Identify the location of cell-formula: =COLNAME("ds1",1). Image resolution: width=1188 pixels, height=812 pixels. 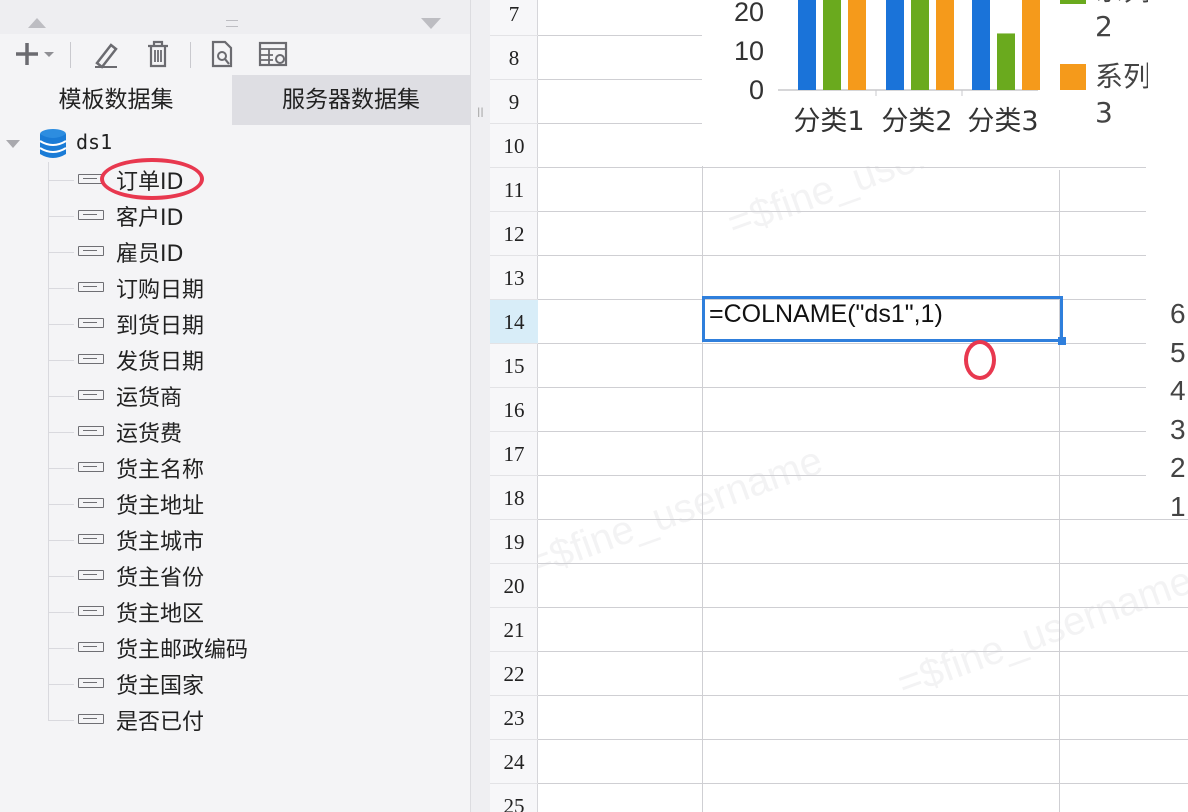
(826, 314).